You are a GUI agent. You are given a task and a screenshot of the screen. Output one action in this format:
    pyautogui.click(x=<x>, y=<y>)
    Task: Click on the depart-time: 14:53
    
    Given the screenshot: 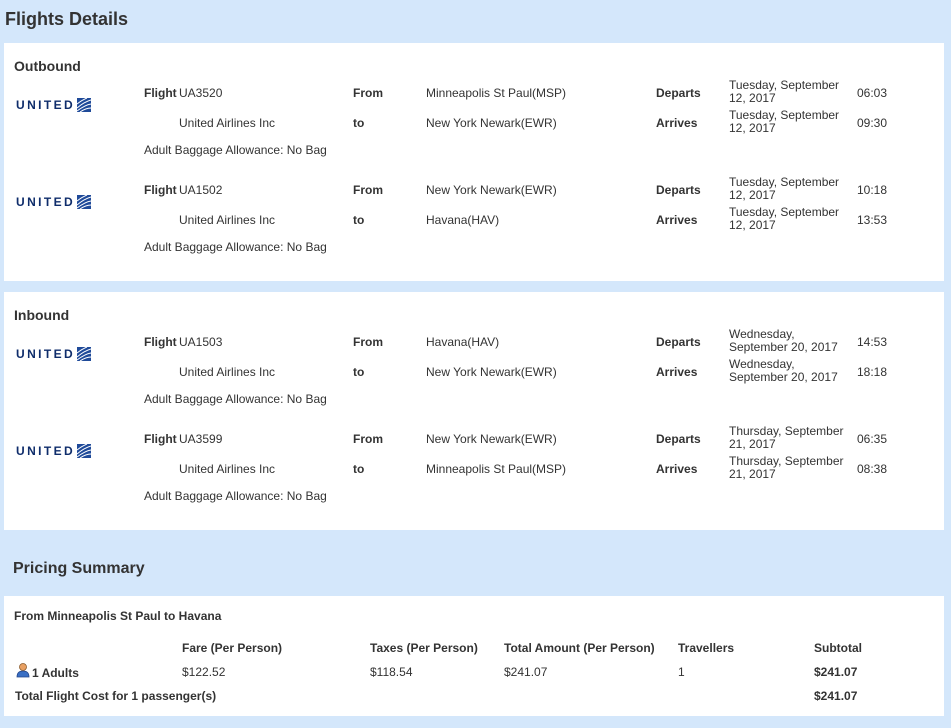 What is the action you would take?
    pyautogui.click(x=872, y=342)
    